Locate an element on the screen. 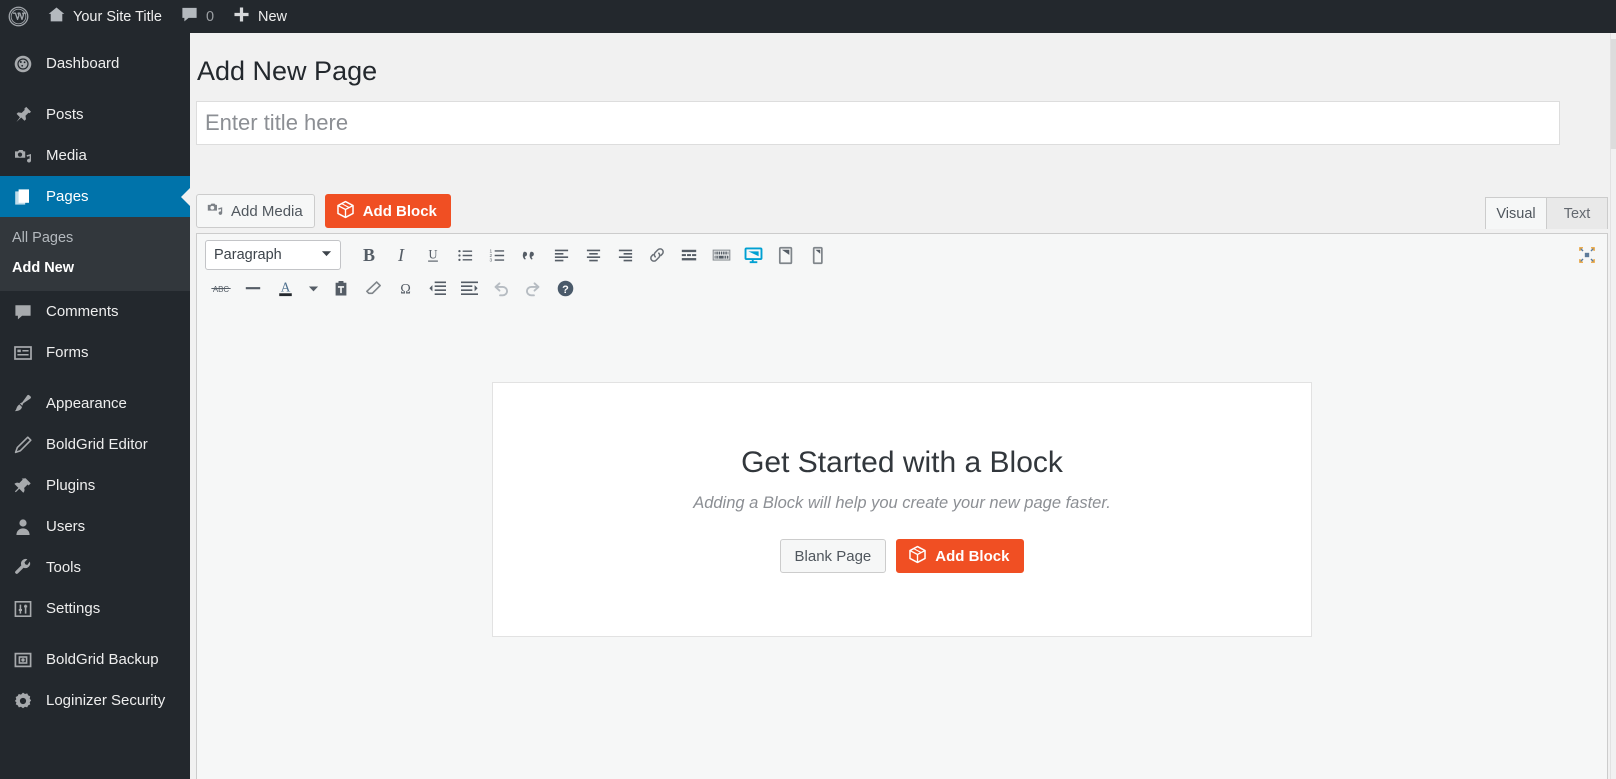  page-title: Add New Page is located at coordinates (287, 71).